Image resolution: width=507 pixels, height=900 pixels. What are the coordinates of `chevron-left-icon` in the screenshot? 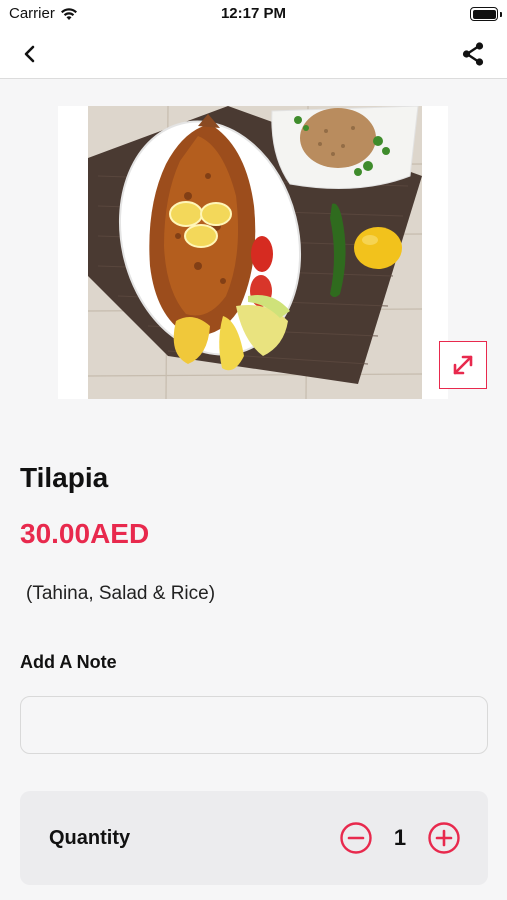 It's located at (29, 54).